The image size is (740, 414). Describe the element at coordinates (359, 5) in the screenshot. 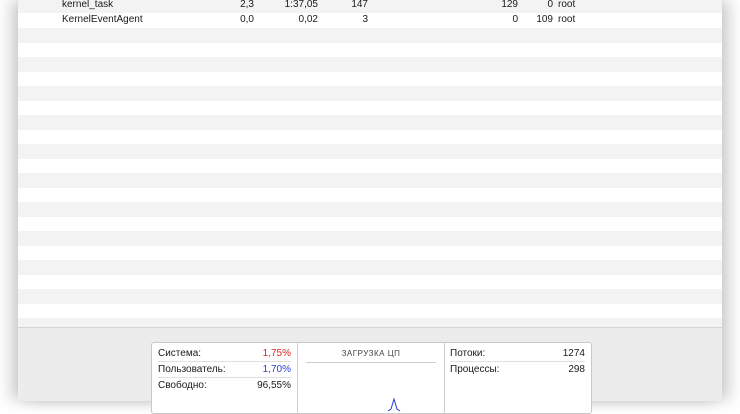

I see `threads-count: 147` at that location.